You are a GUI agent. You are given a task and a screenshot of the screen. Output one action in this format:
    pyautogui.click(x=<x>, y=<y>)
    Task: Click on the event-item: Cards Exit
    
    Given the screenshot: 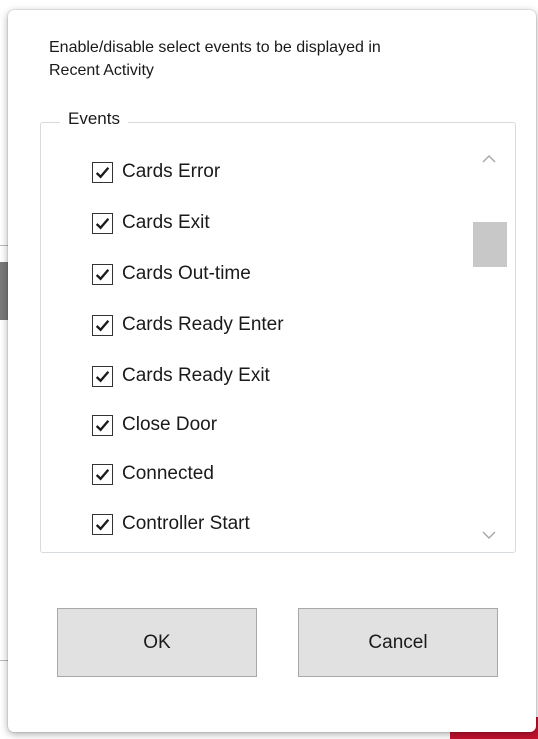 What is the action you would take?
    pyautogui.click(x=145, y=223)
    